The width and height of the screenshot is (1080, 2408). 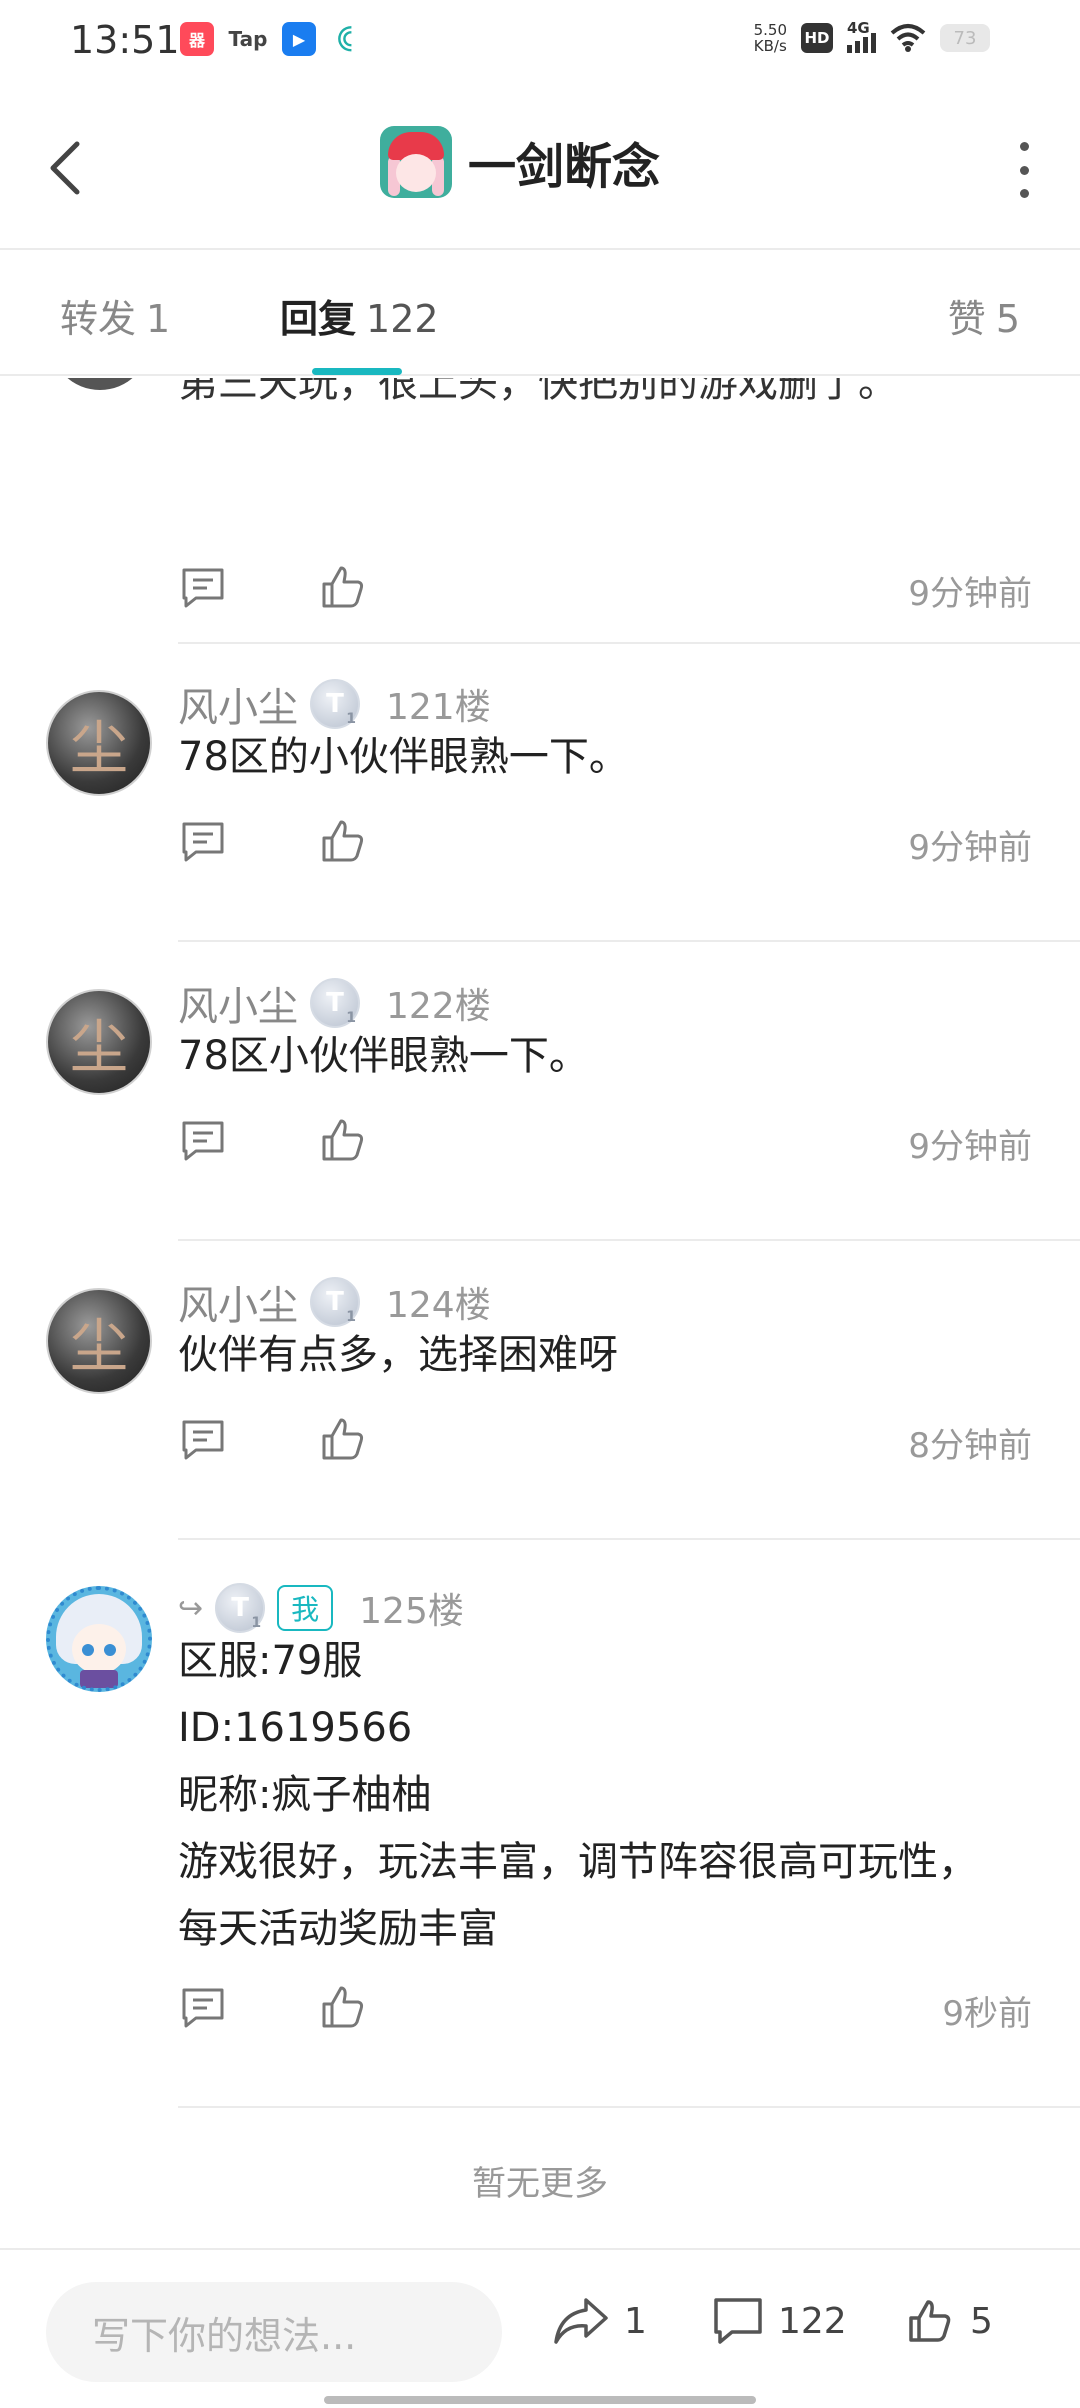 I want to click on post-time: 9秒前, so click(x=987, y=2014).